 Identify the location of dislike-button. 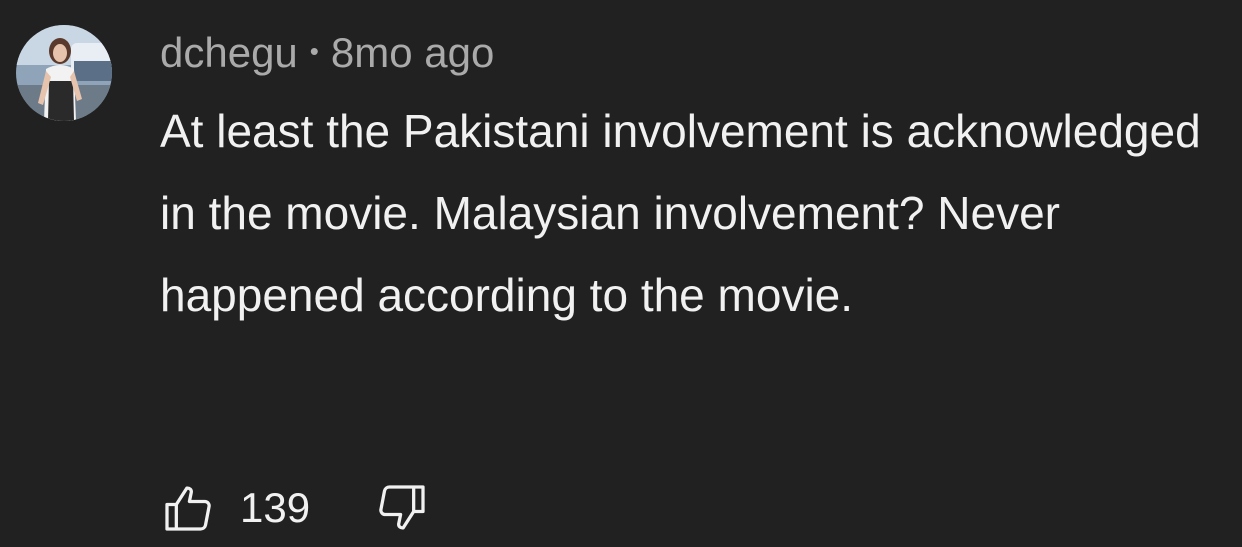
(402, 508).